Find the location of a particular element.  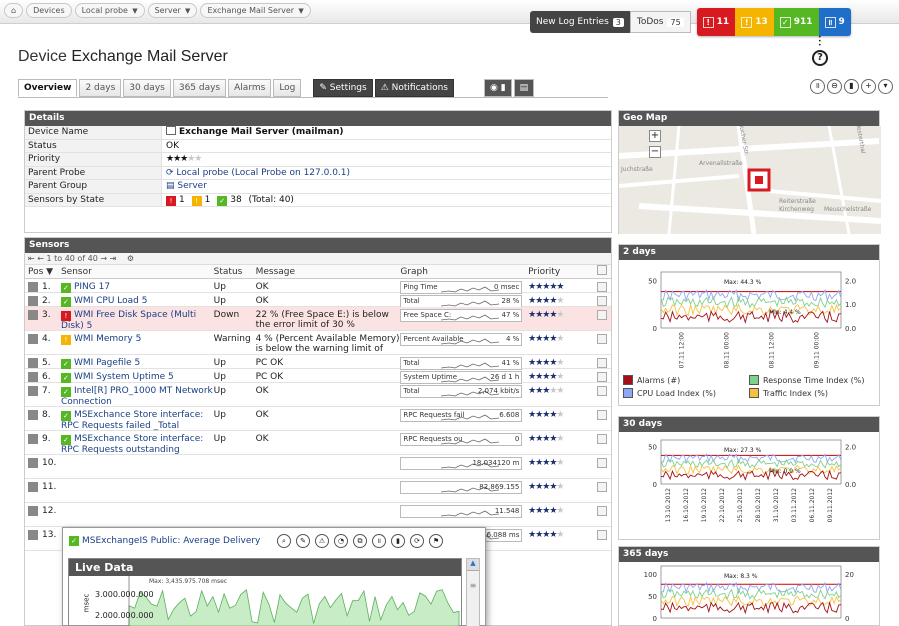

delete-icon: ▮ is located at coordinates (398, 541).